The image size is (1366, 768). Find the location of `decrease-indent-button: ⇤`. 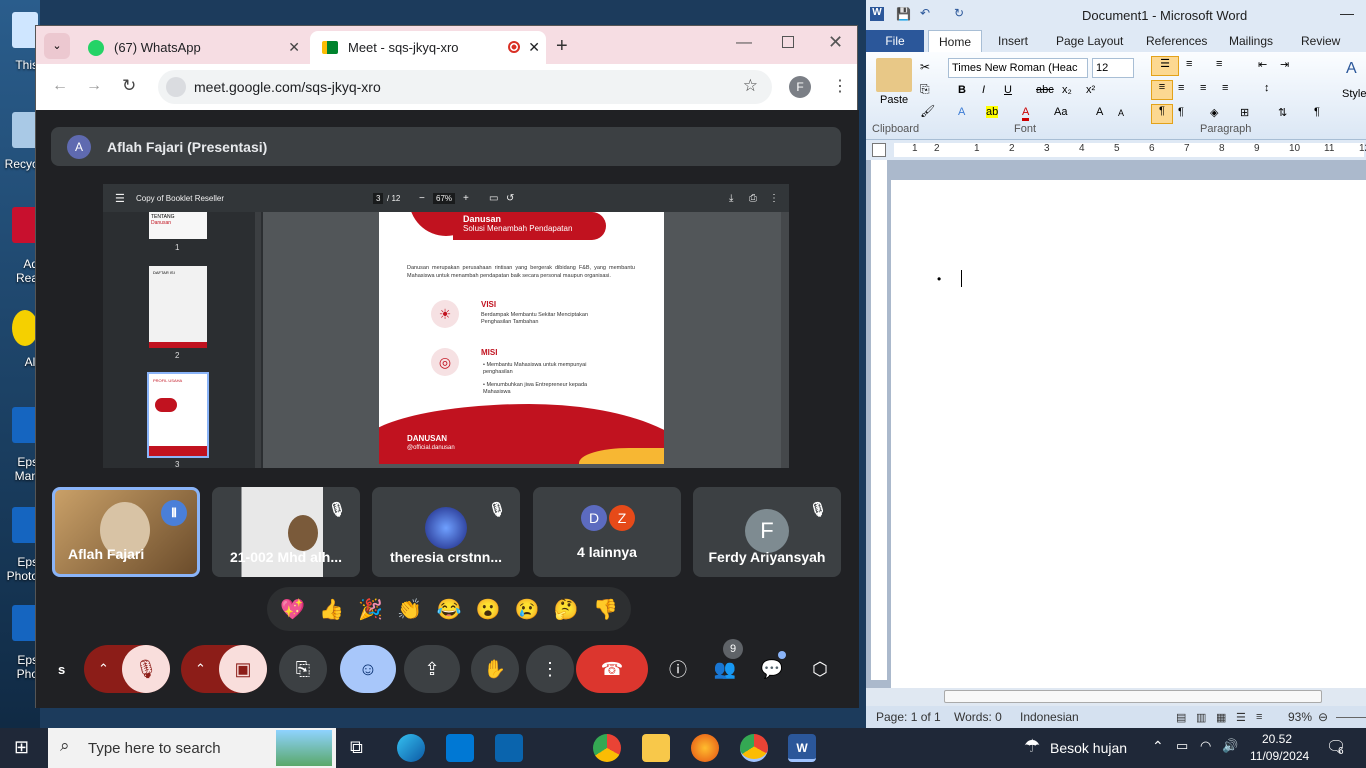

decrease-indent-button: ⇤ is located at coordinates (1262, 64).